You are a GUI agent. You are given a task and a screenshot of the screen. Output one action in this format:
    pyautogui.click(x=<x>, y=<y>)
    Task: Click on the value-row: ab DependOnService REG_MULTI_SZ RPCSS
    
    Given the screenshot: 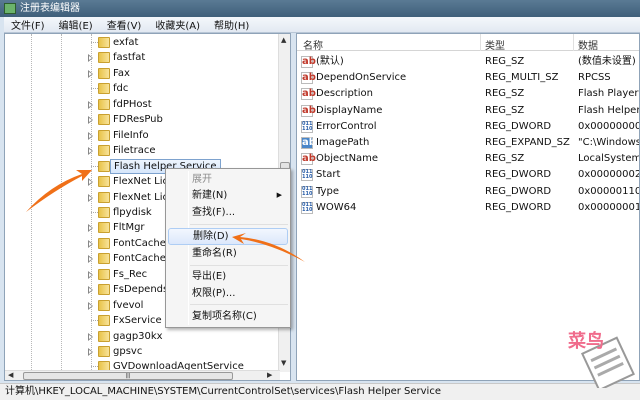 What is the action you would take?
    pyautogui.click(x=468, y=78)
    